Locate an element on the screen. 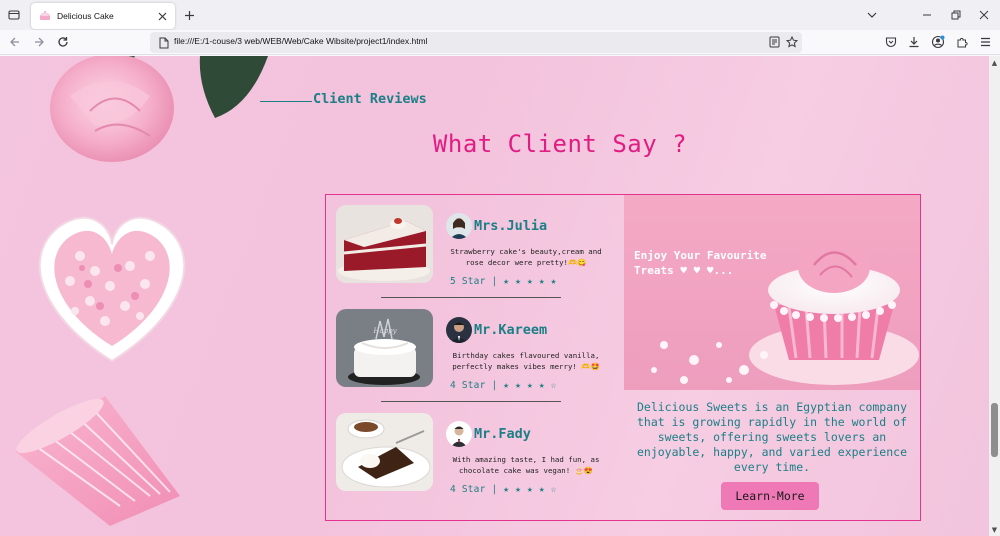 This screenshot has width=1000, height=536. cake-favicon is located at coordinates (45, 16).